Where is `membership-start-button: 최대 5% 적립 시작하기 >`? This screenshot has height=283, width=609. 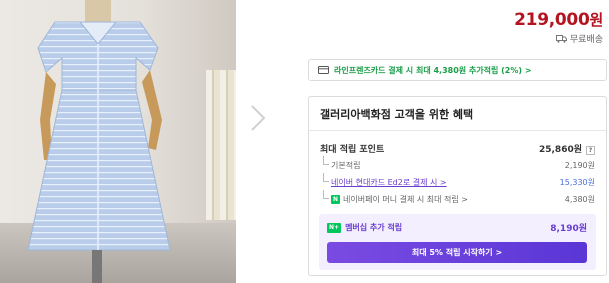
membership-start-button: 최대 5% 적립 시작하기 > is located at coordinates (457, 252).